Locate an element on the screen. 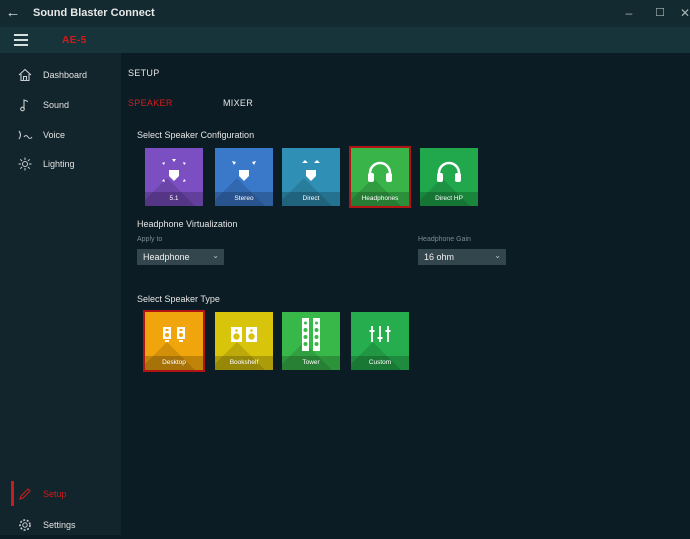  tile-caption: Tower is located at coordinates (311, 363).